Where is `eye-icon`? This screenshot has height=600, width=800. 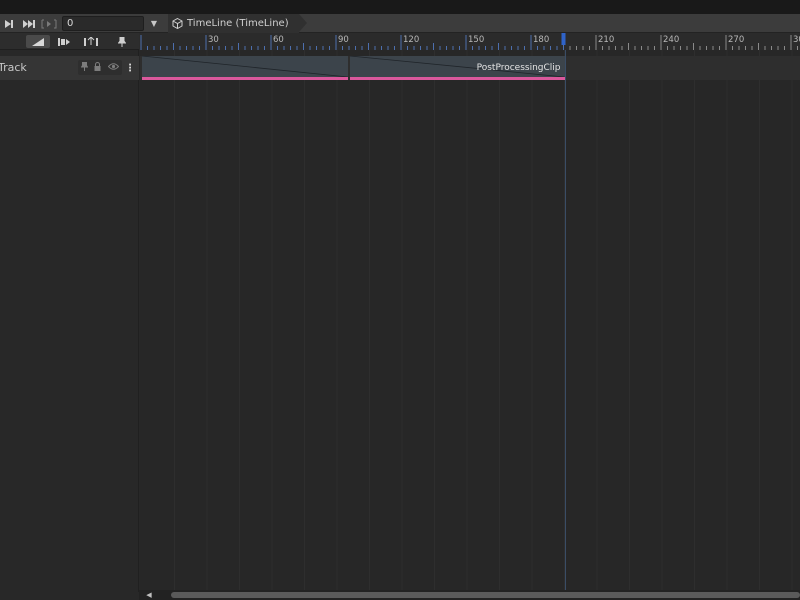 eye-icon is located at coordinates (113, 67).